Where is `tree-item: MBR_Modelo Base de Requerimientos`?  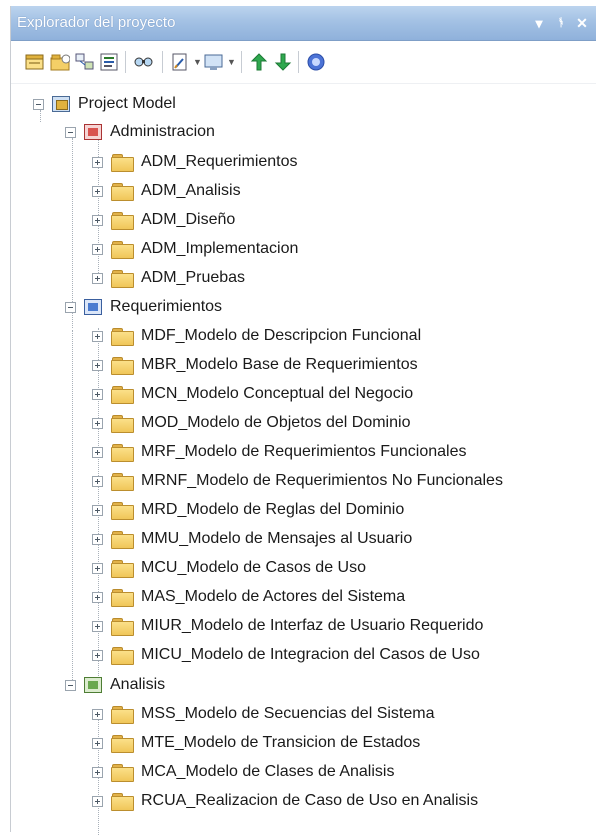
tree-item: MBR_Modelo Base de Requerimientos is located at coordinates (255, 365).